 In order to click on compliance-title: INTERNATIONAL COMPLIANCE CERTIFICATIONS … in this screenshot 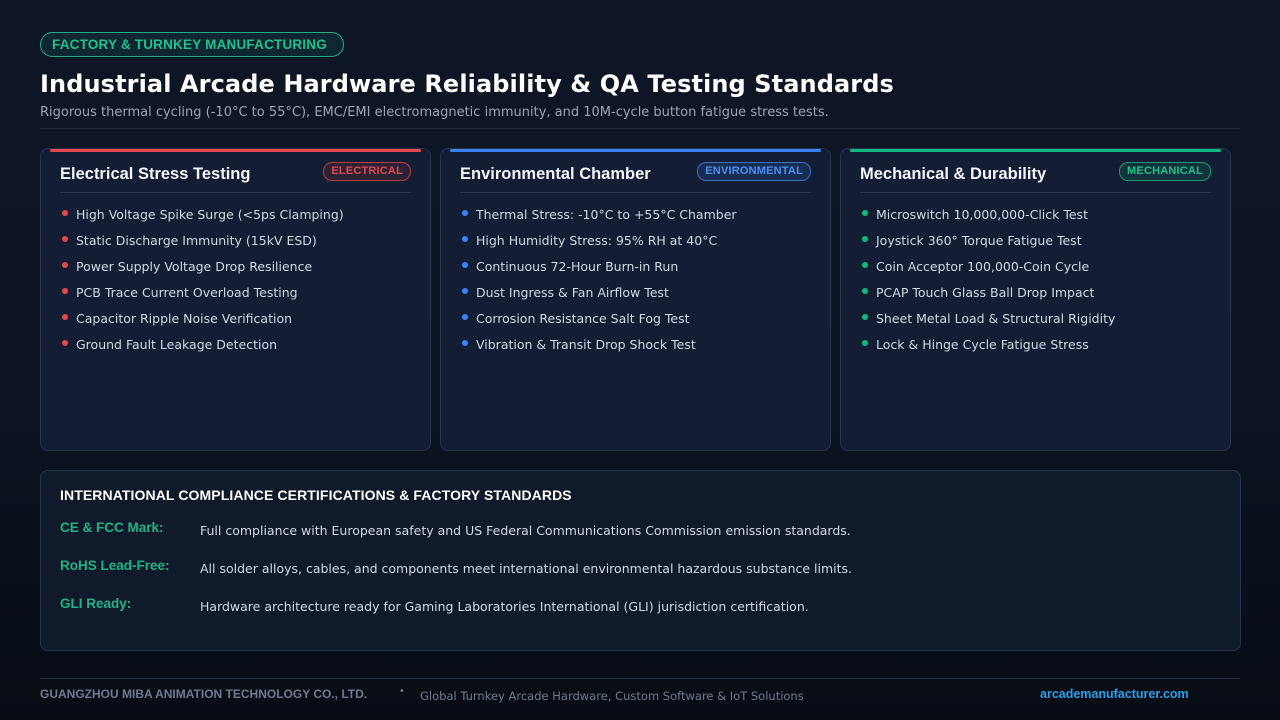, I will do `click(316, 495)`.